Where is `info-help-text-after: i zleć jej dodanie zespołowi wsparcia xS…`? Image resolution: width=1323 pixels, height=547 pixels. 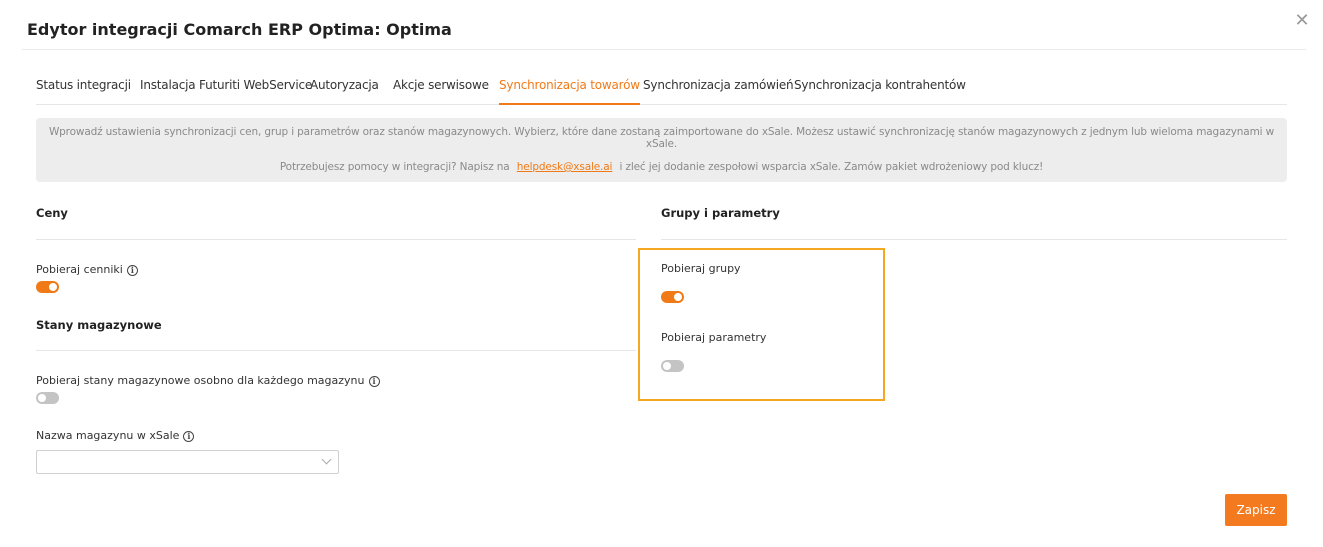 info-help-text-after: i zleć jej dodanie zespołowi wsparcia xS… is located at coordinates (831, 167).